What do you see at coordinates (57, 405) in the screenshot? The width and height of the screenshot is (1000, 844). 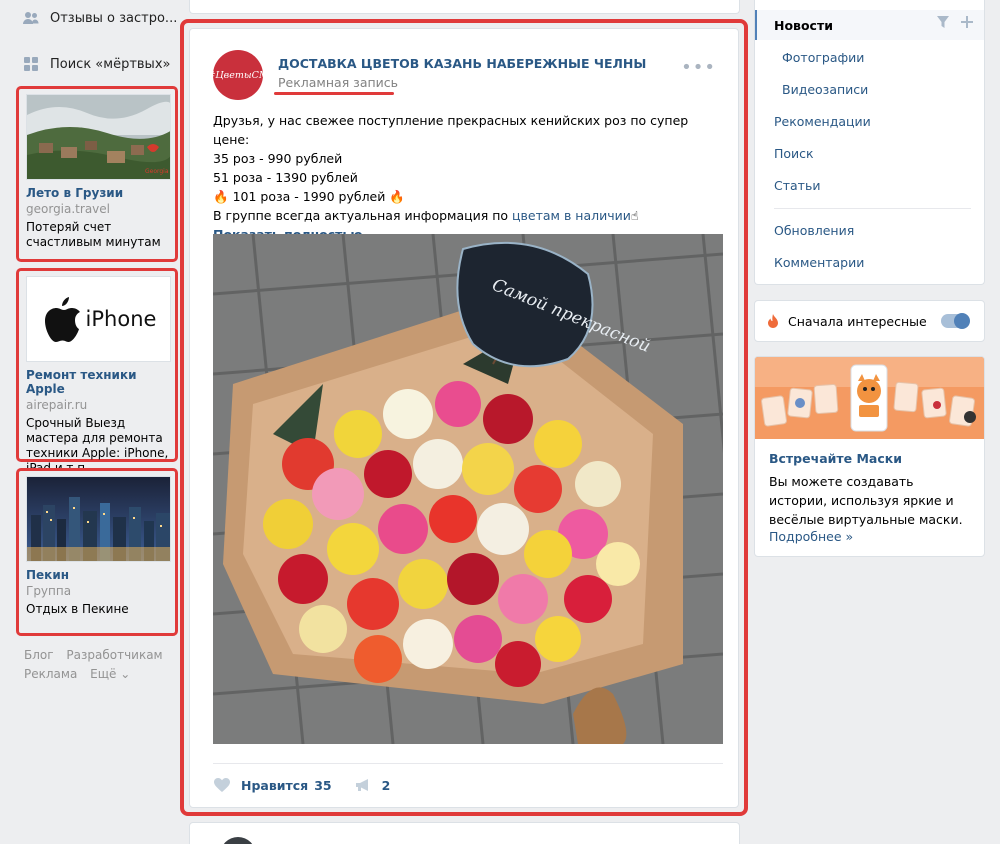 I see `ad-domain: airepair.ru` at bounding box center [57, 405].